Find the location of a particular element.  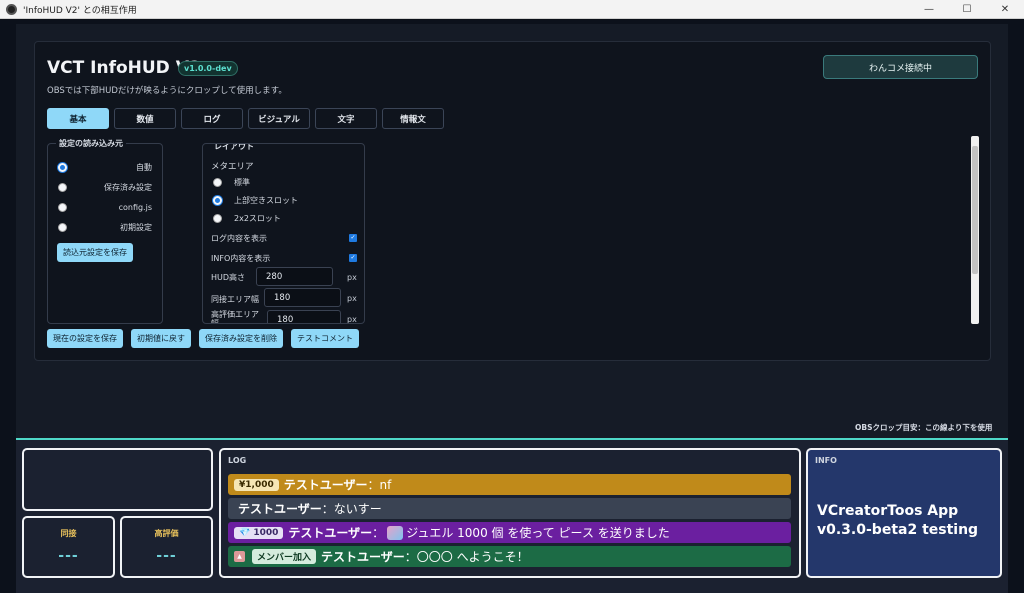

superchat-amount-badge: ¥1,000 is located at coordinates (256, 484).